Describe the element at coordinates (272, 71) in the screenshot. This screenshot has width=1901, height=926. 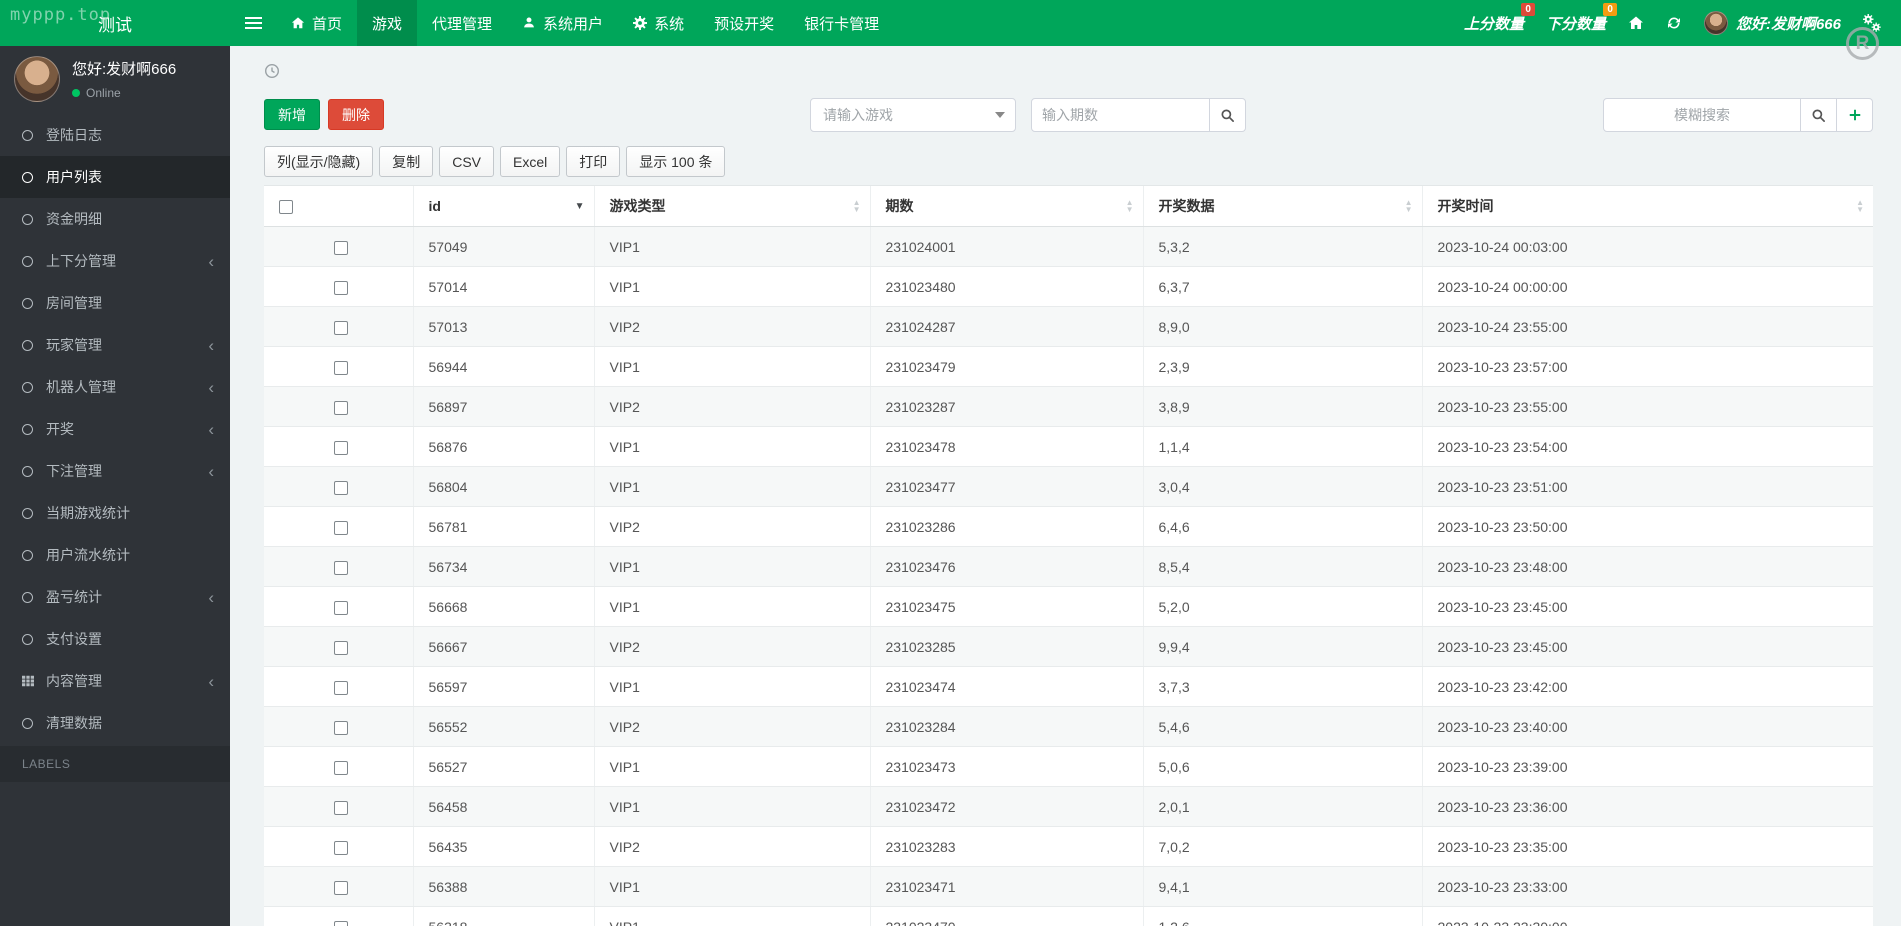
I see `clock-icon` at that location.